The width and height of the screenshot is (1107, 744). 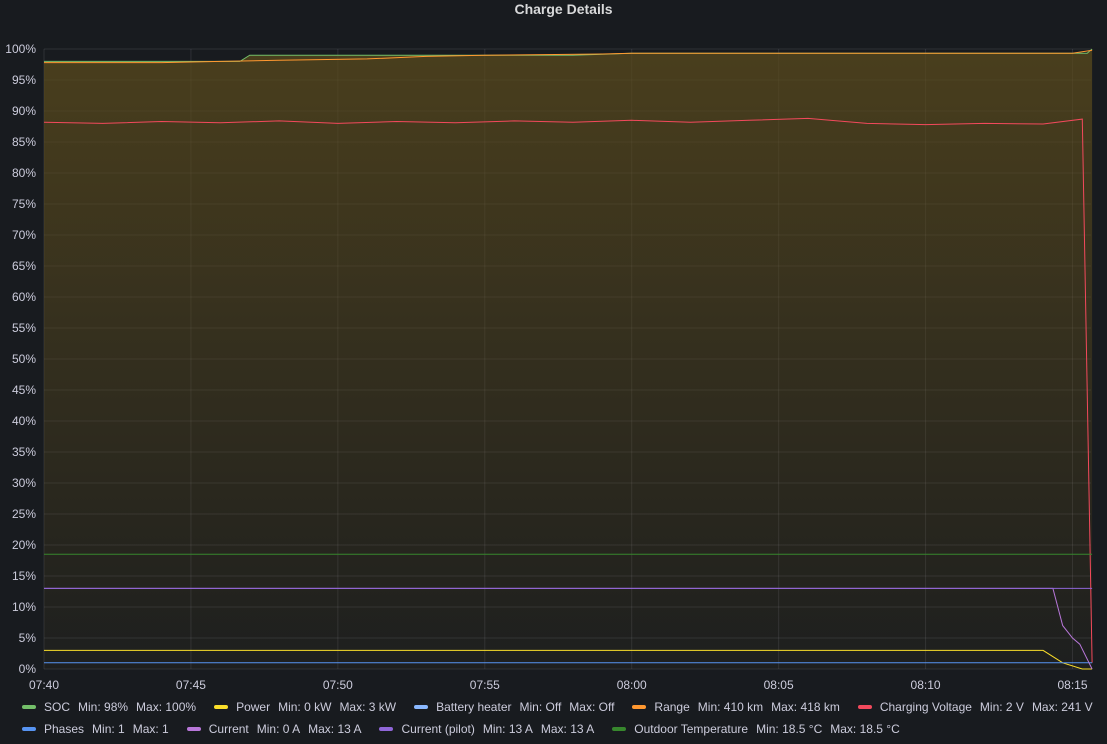 I want to click on y-tick-label: 20%, so click(x=24, y=545).